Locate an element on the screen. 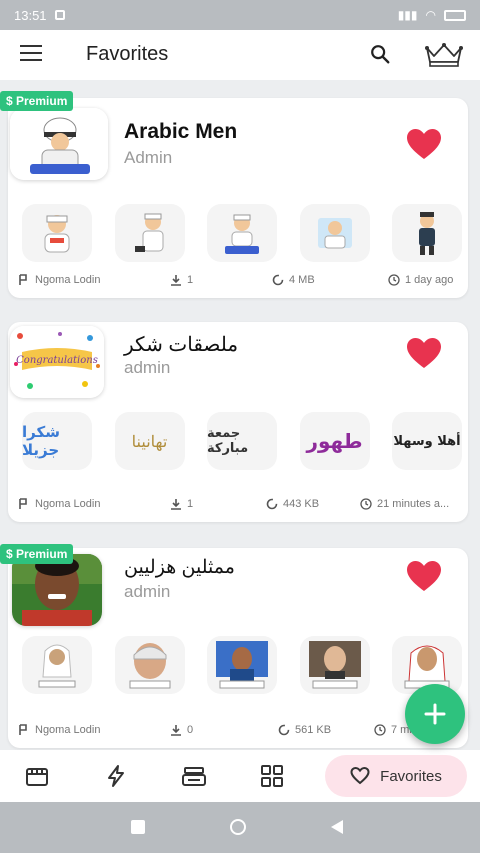 This screenshot has height=853, width=480. status-time: 13:51 is located at coordinates (30, 15).